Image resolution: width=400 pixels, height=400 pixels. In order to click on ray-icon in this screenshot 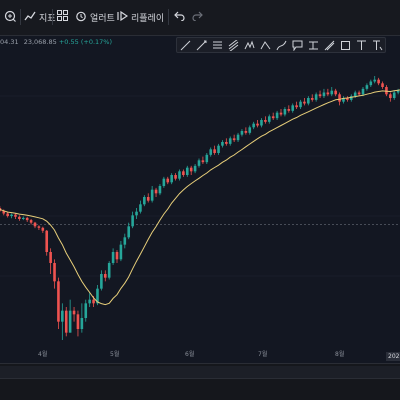, I will do `click(201, 45)`.